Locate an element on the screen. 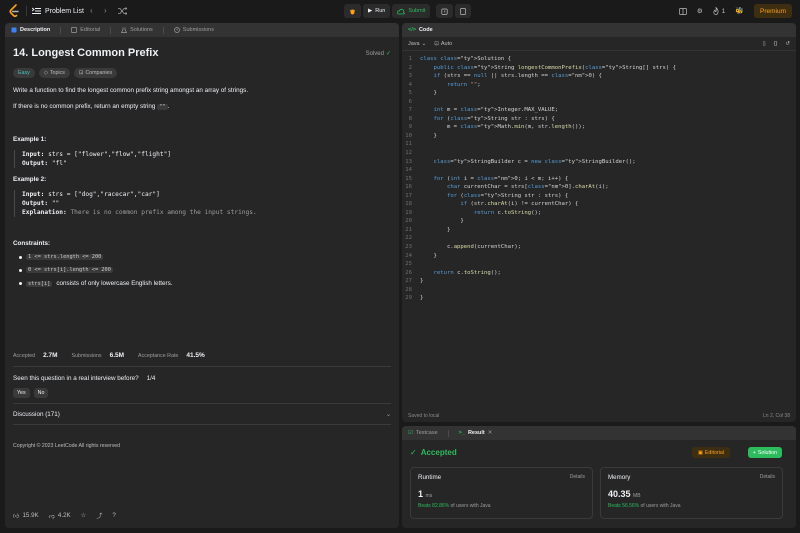 The height and width of the screenshot is (533, 800). streak-counter: 1 is located at coordinates (719, 11).